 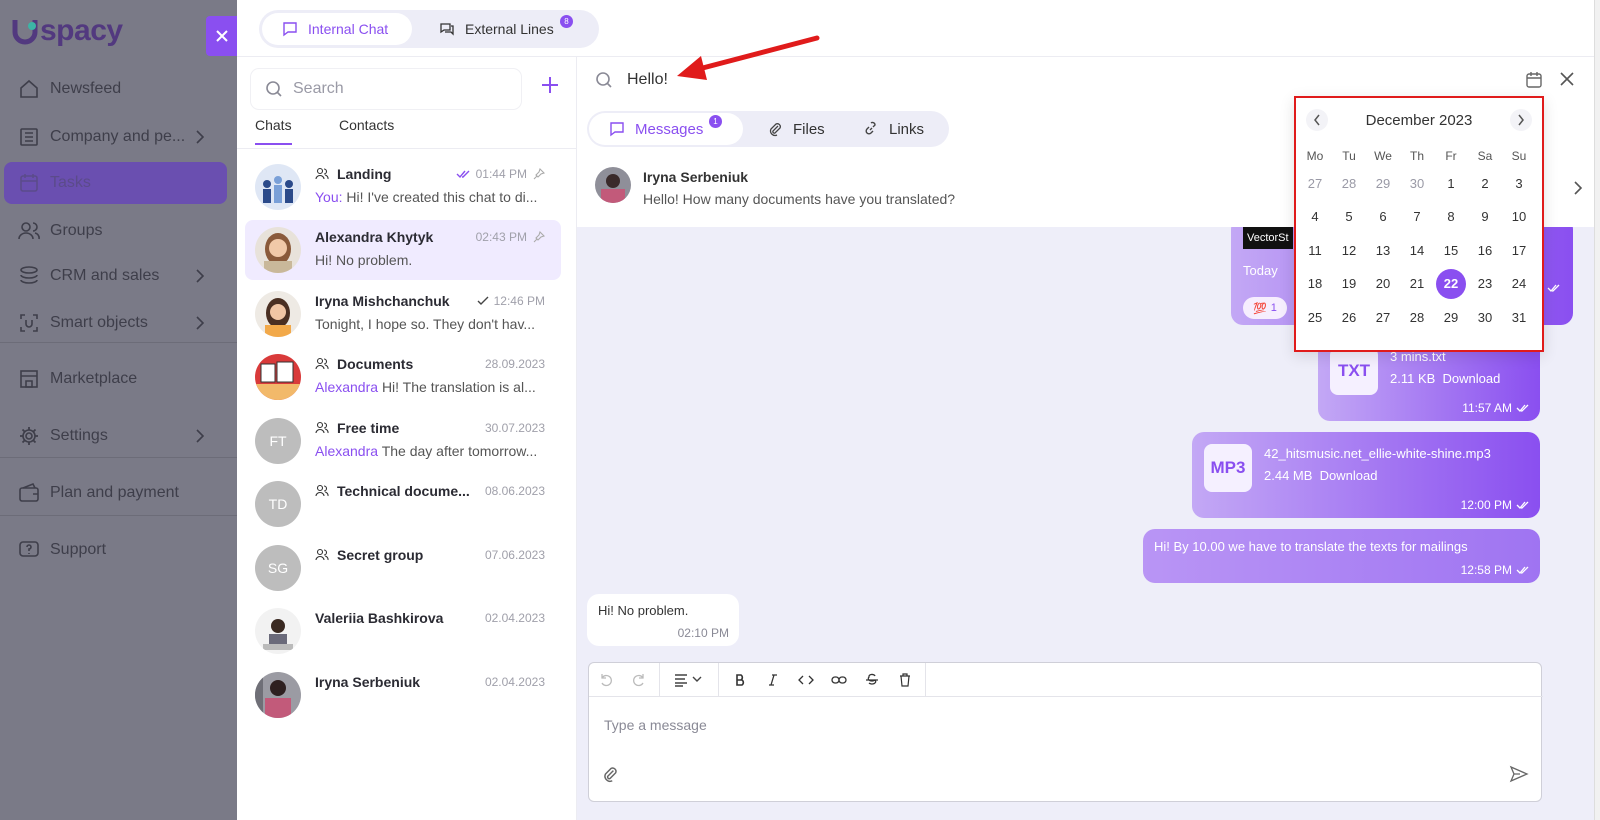 What do you see at coordinates (368, 682) in the screenshot?
I see `chat-name: Iryna Serbeniuk` at bounding box center [368, 682].